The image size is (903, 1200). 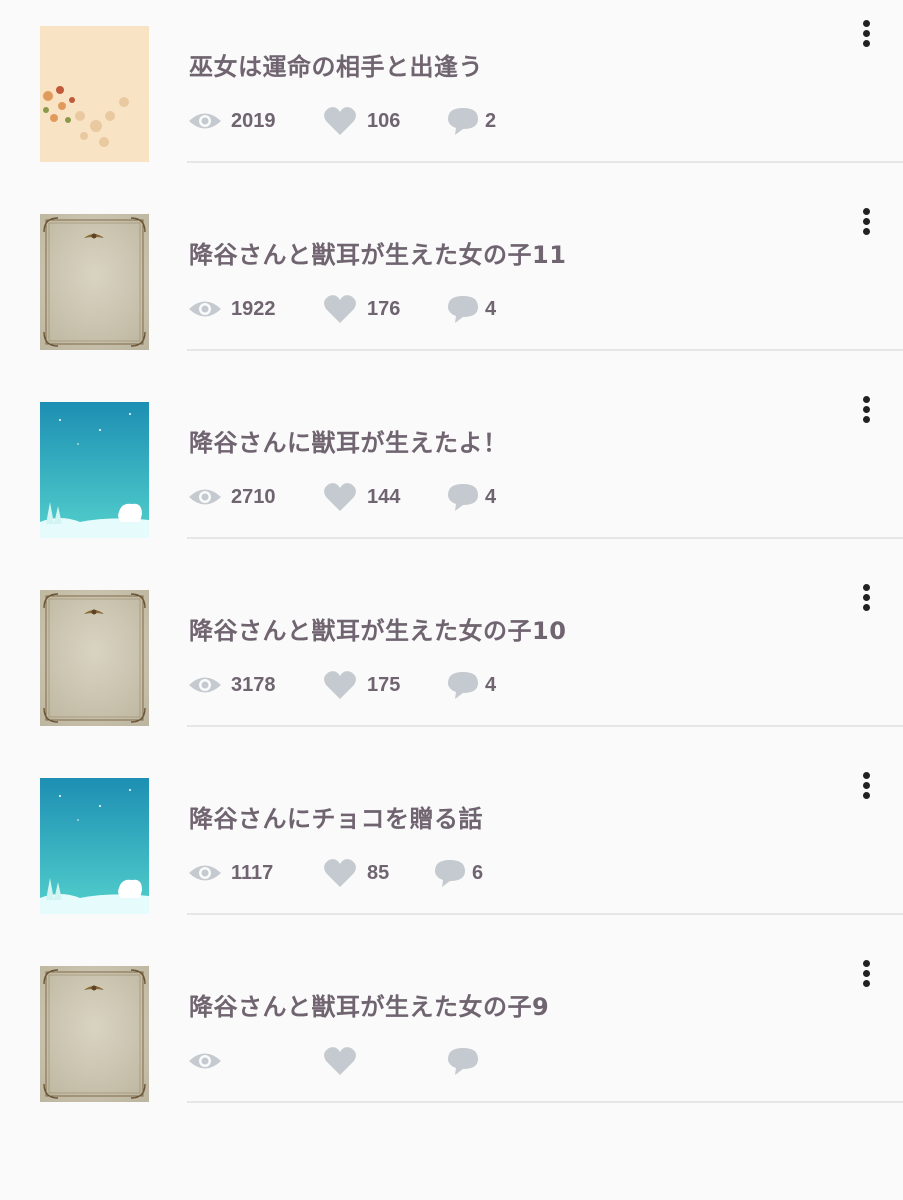 I want to click on likes-count: 106, so click(x=384, y=121).